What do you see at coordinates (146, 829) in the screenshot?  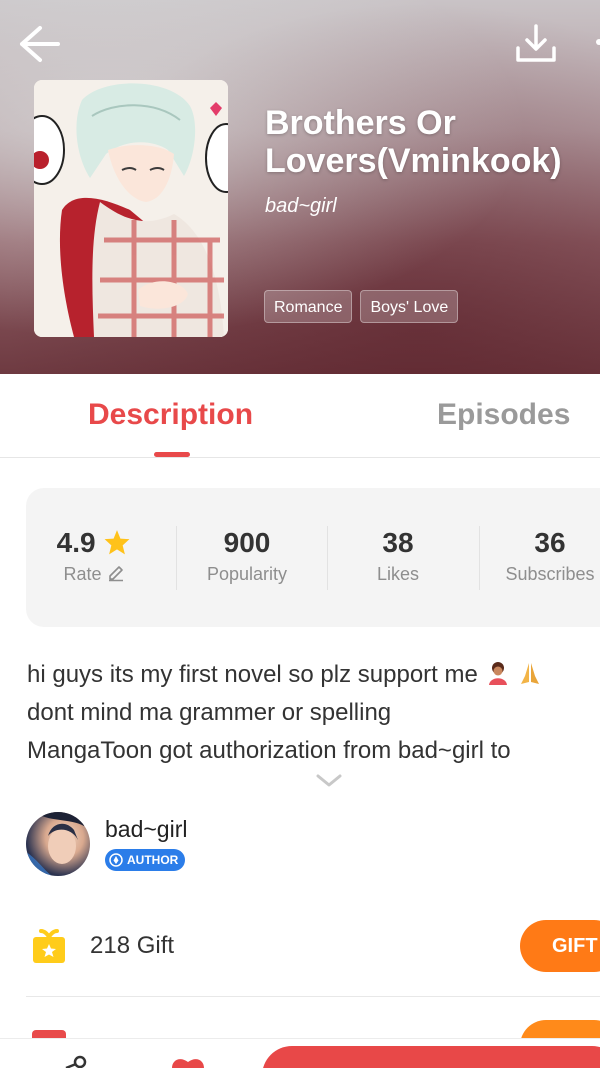 I see `author-name: bad~girl` at bounding box center [146, 829].